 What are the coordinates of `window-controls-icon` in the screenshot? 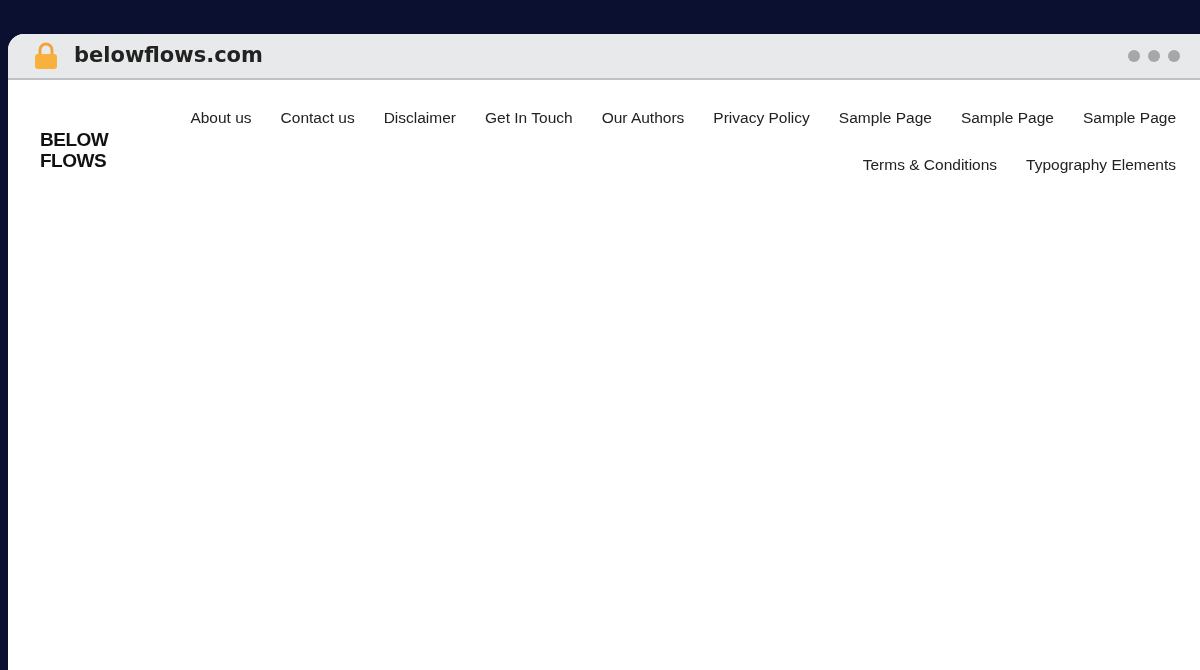 It's located at (1154, 56).